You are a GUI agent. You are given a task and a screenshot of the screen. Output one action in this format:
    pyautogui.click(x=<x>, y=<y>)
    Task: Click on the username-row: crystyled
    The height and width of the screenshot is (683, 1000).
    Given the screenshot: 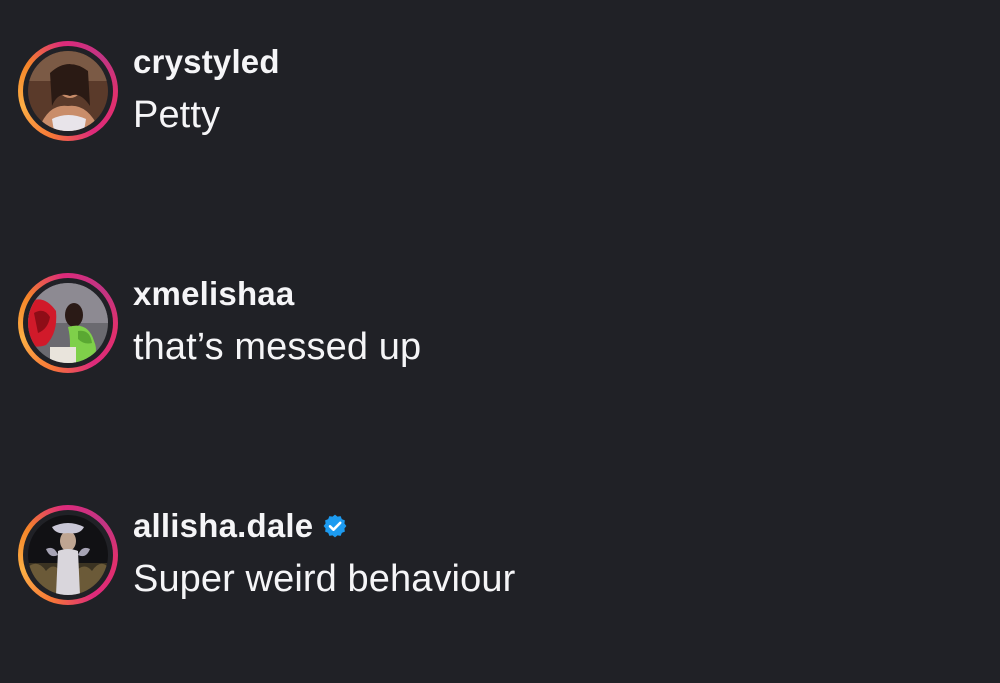 What is the action you would take?
    pyautogui.click(x=206, y=62)
    